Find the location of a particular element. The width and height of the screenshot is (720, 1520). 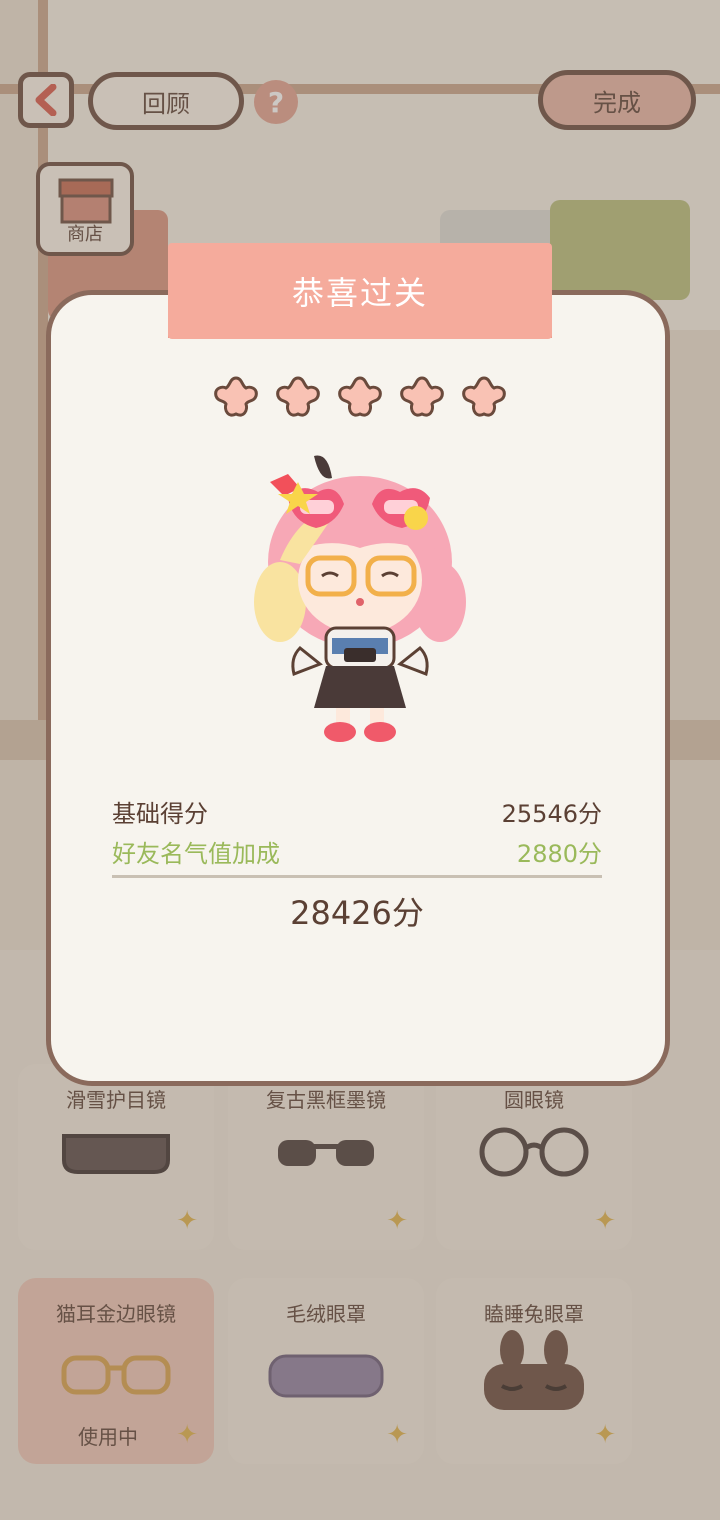

bonus-score-value: 2880分 is located at coordinates (559, 854).